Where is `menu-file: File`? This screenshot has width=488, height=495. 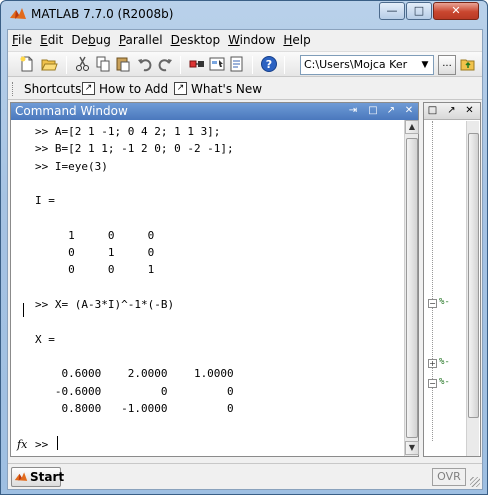 menu-file: File is located at coordinates (22, 40).